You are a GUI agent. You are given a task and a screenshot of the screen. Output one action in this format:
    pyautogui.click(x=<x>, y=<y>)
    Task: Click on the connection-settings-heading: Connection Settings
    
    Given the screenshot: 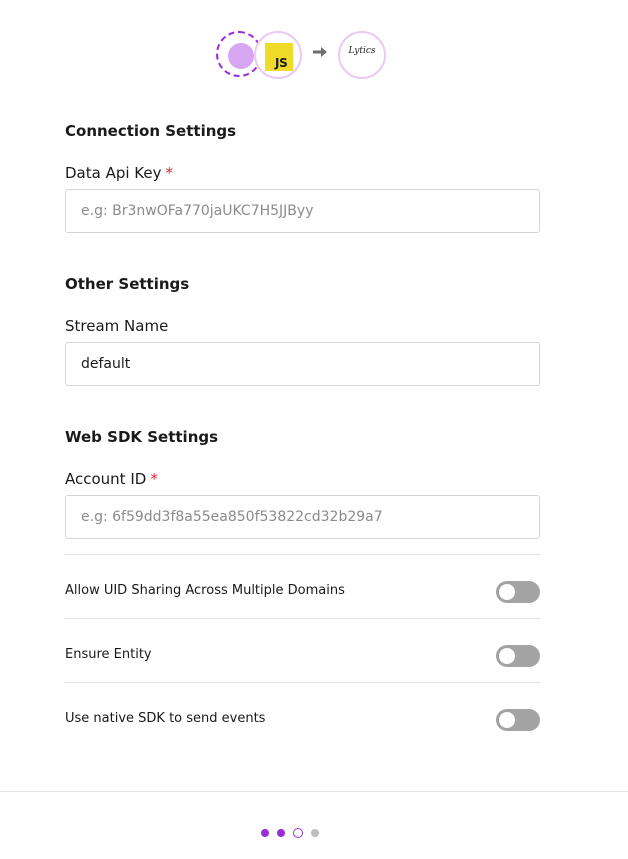 What is the action you would take?
    pyautogui.click(x=151, y=131)
    